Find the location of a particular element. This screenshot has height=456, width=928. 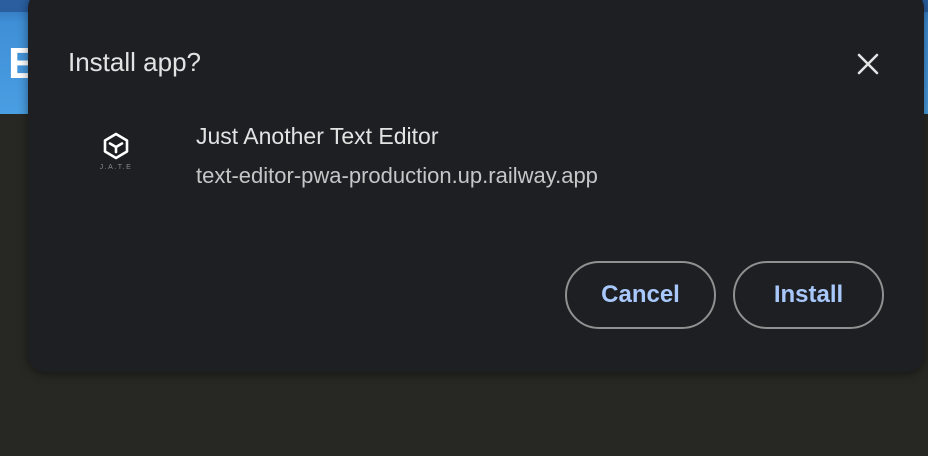

close-icon is located at coordinates (868, 64).